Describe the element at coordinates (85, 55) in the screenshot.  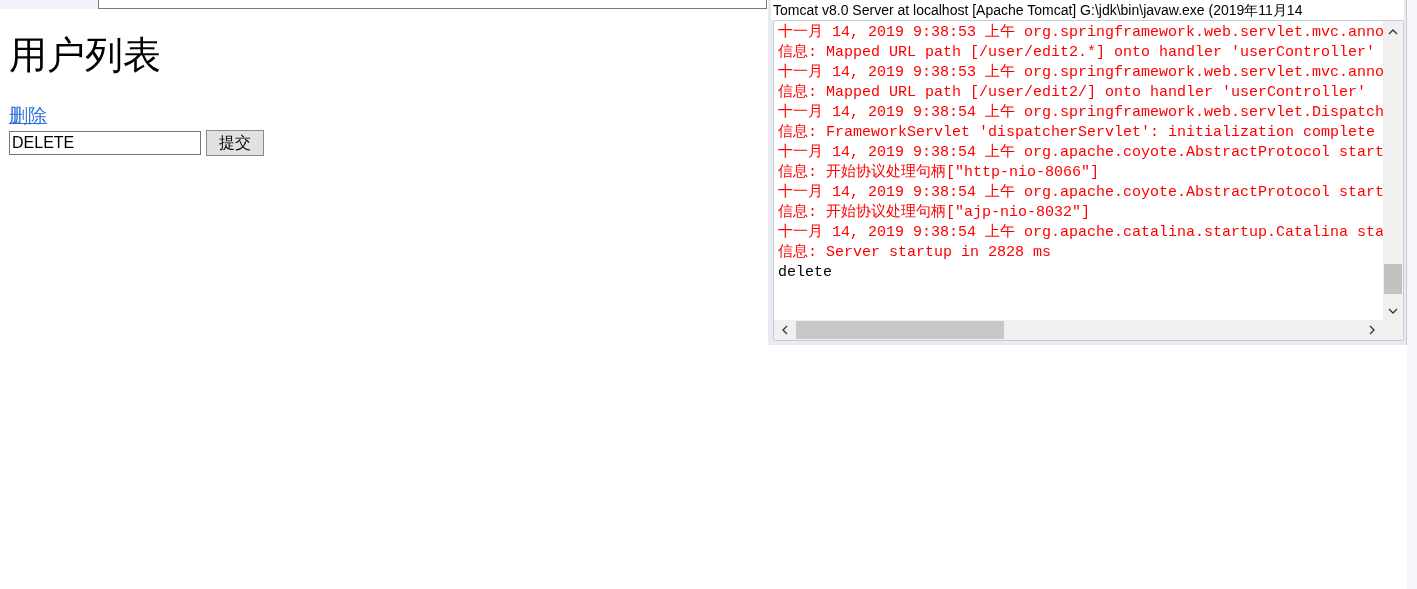
I see `page-heading: 用户列表` at that location.